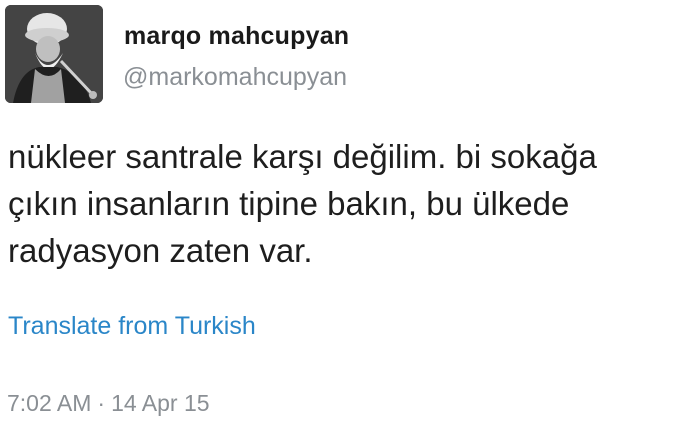  Describe the element at coordinates (108, 403) in the screenshot. I see `tweet-timestamp: 7:02 AM · 14 Apr 15` at that location.